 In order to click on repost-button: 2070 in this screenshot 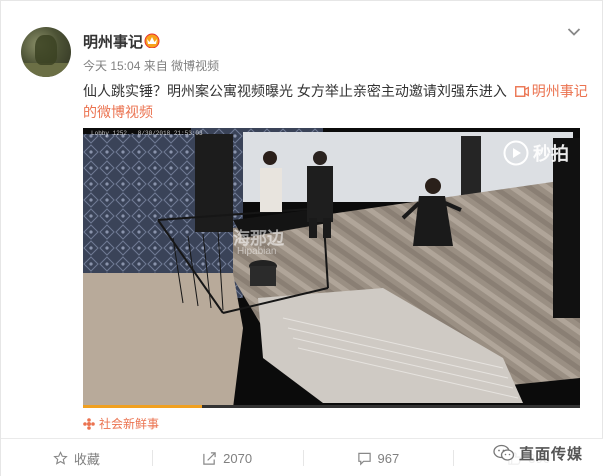, I will do `click(227, 457)`.